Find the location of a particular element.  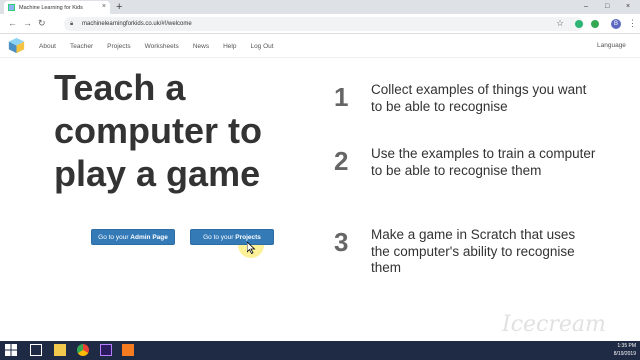

profile-avatar: B is located at coordinates (616, 24).